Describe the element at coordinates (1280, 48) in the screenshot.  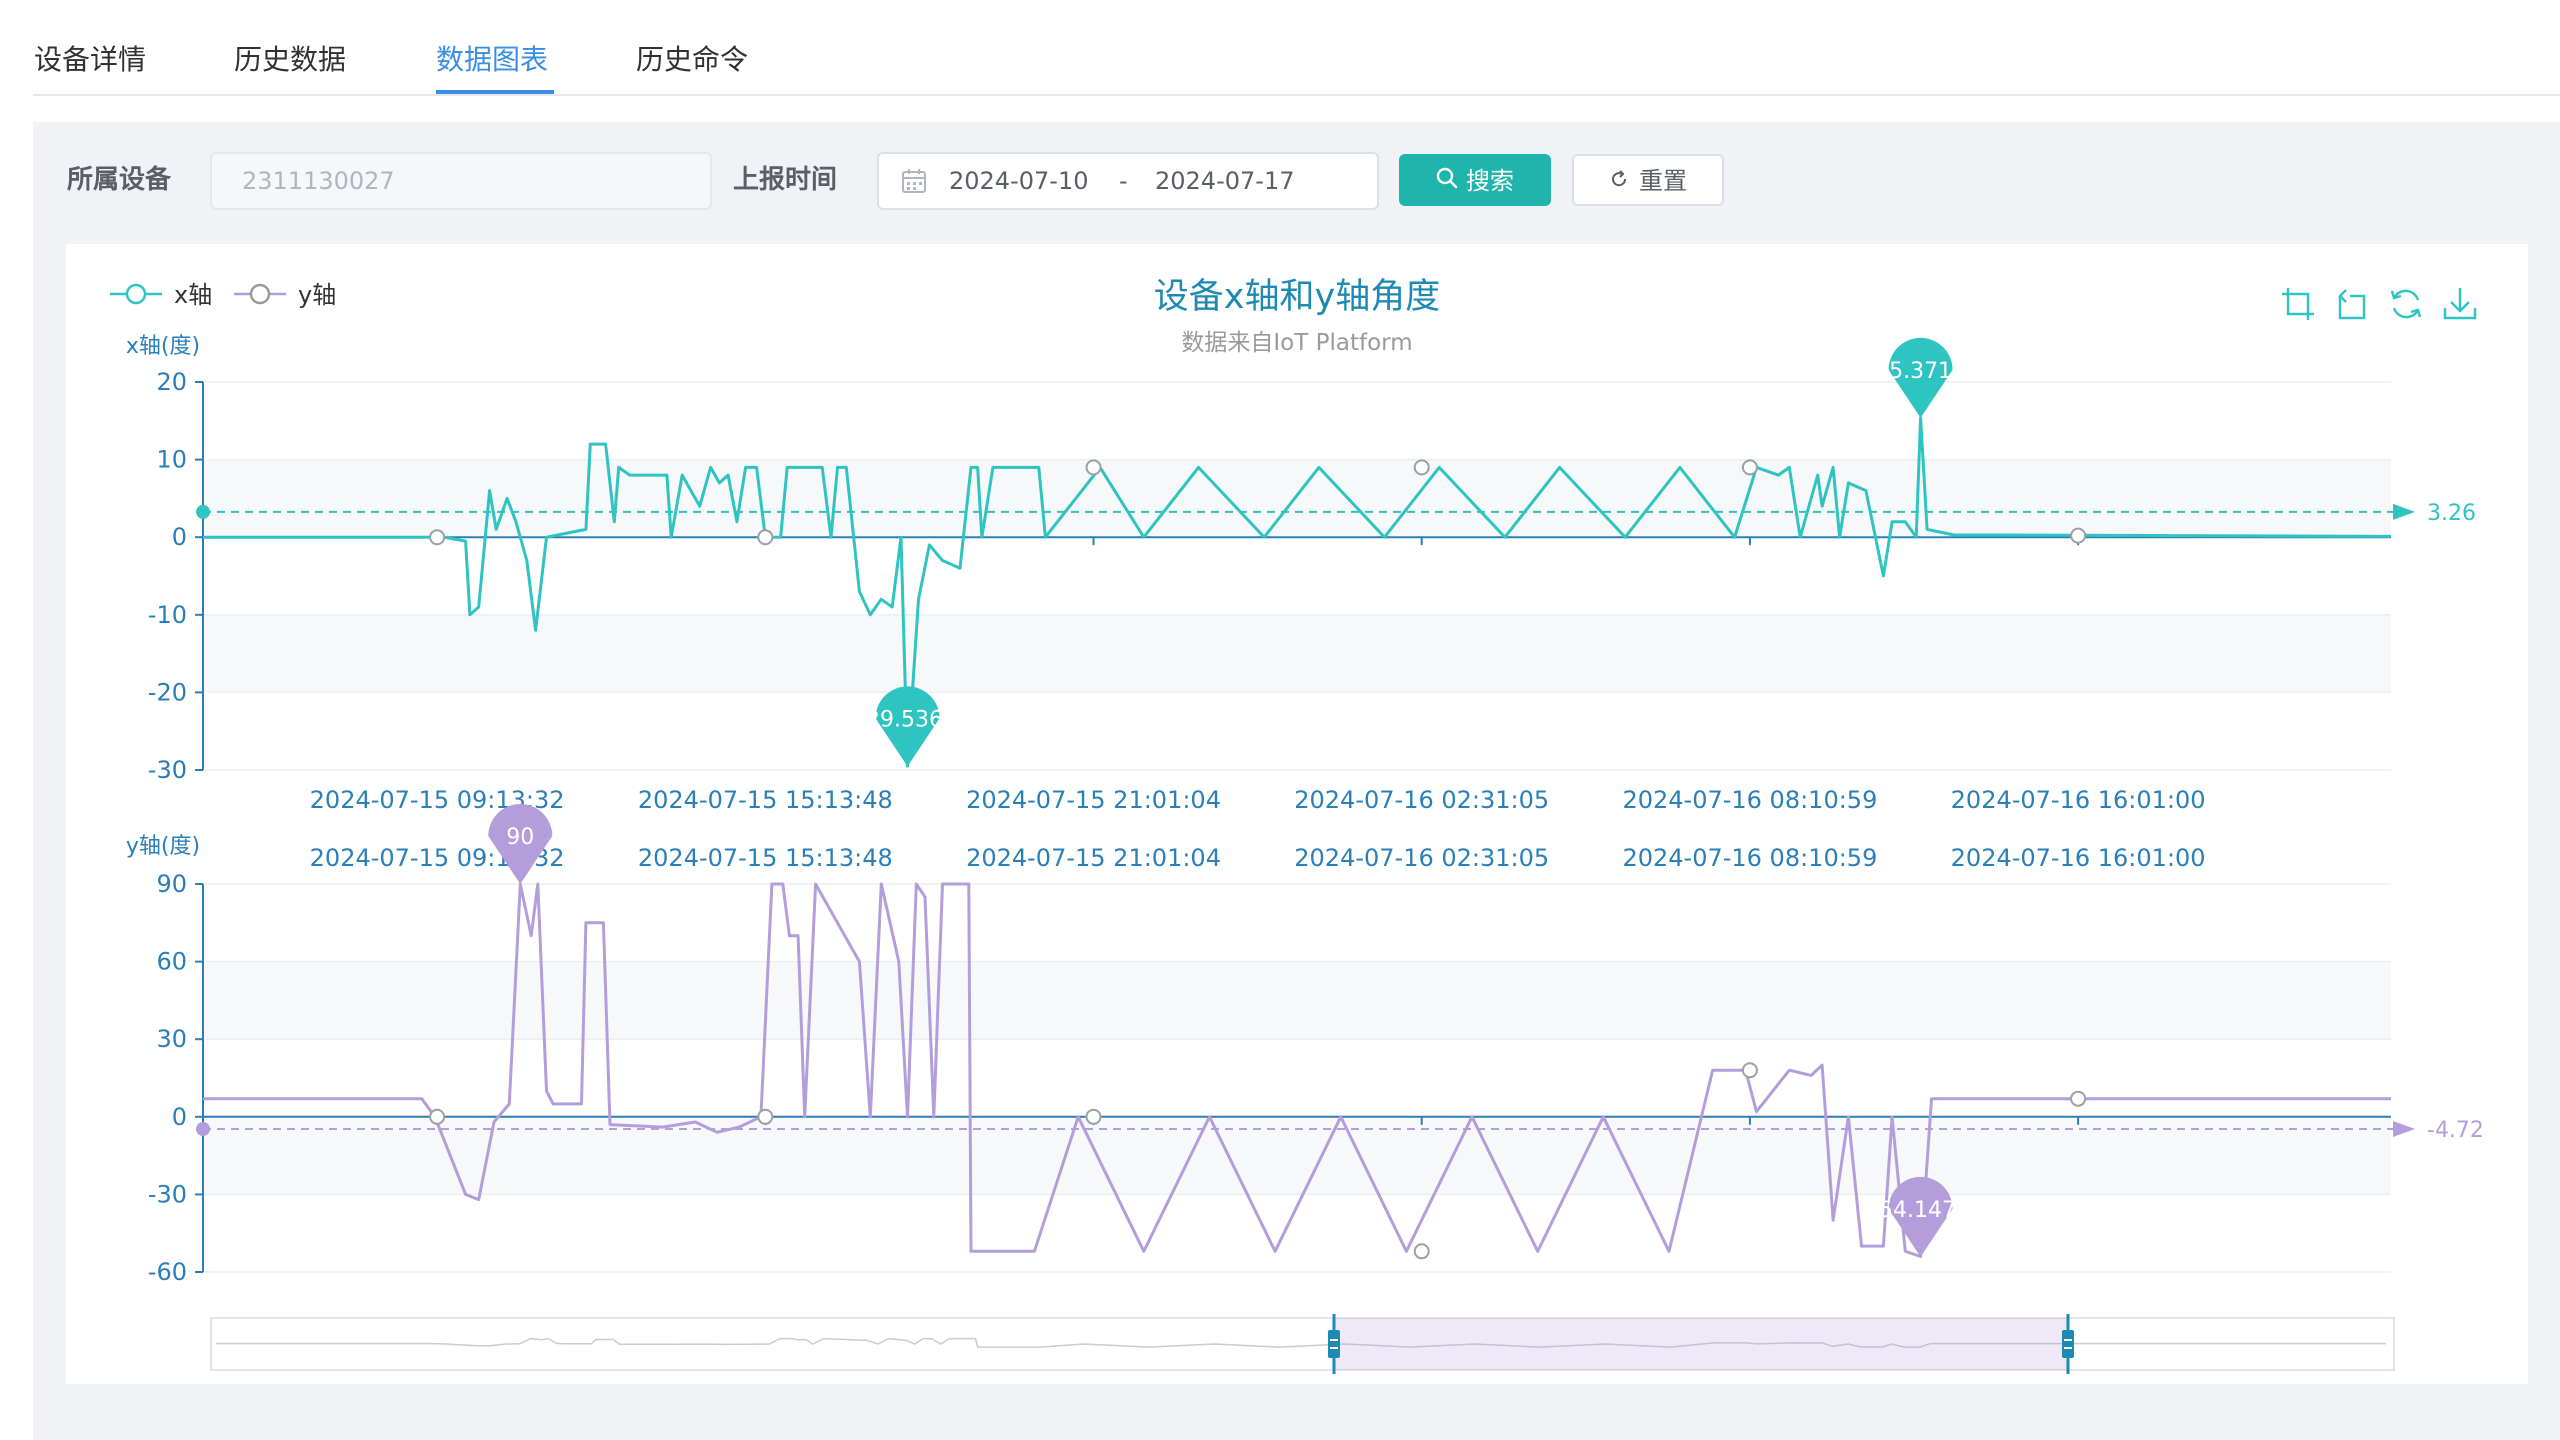
I see `tab-bar: 设备详情 历史数据 数据图表 历史命令` at that location.